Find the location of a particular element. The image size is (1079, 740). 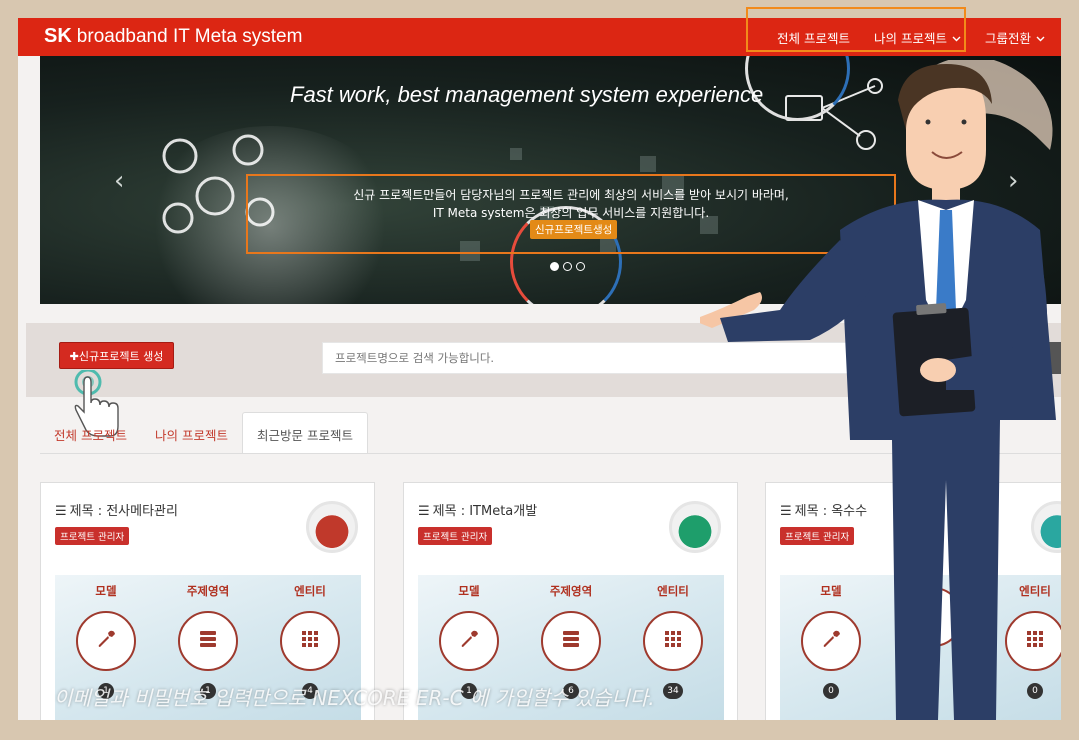

hero-create-project-button: 신규프로젝트생성 is located at coordinates (574, 229).